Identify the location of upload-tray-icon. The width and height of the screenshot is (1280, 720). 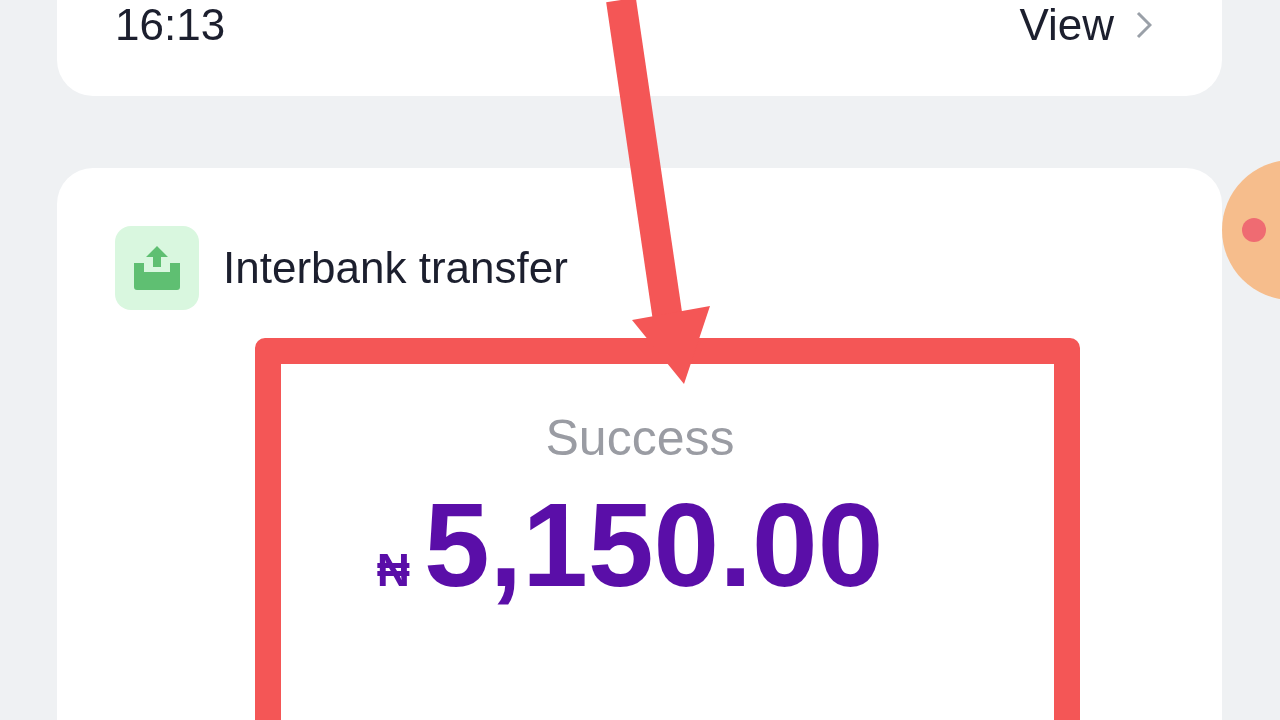
(157, 268).